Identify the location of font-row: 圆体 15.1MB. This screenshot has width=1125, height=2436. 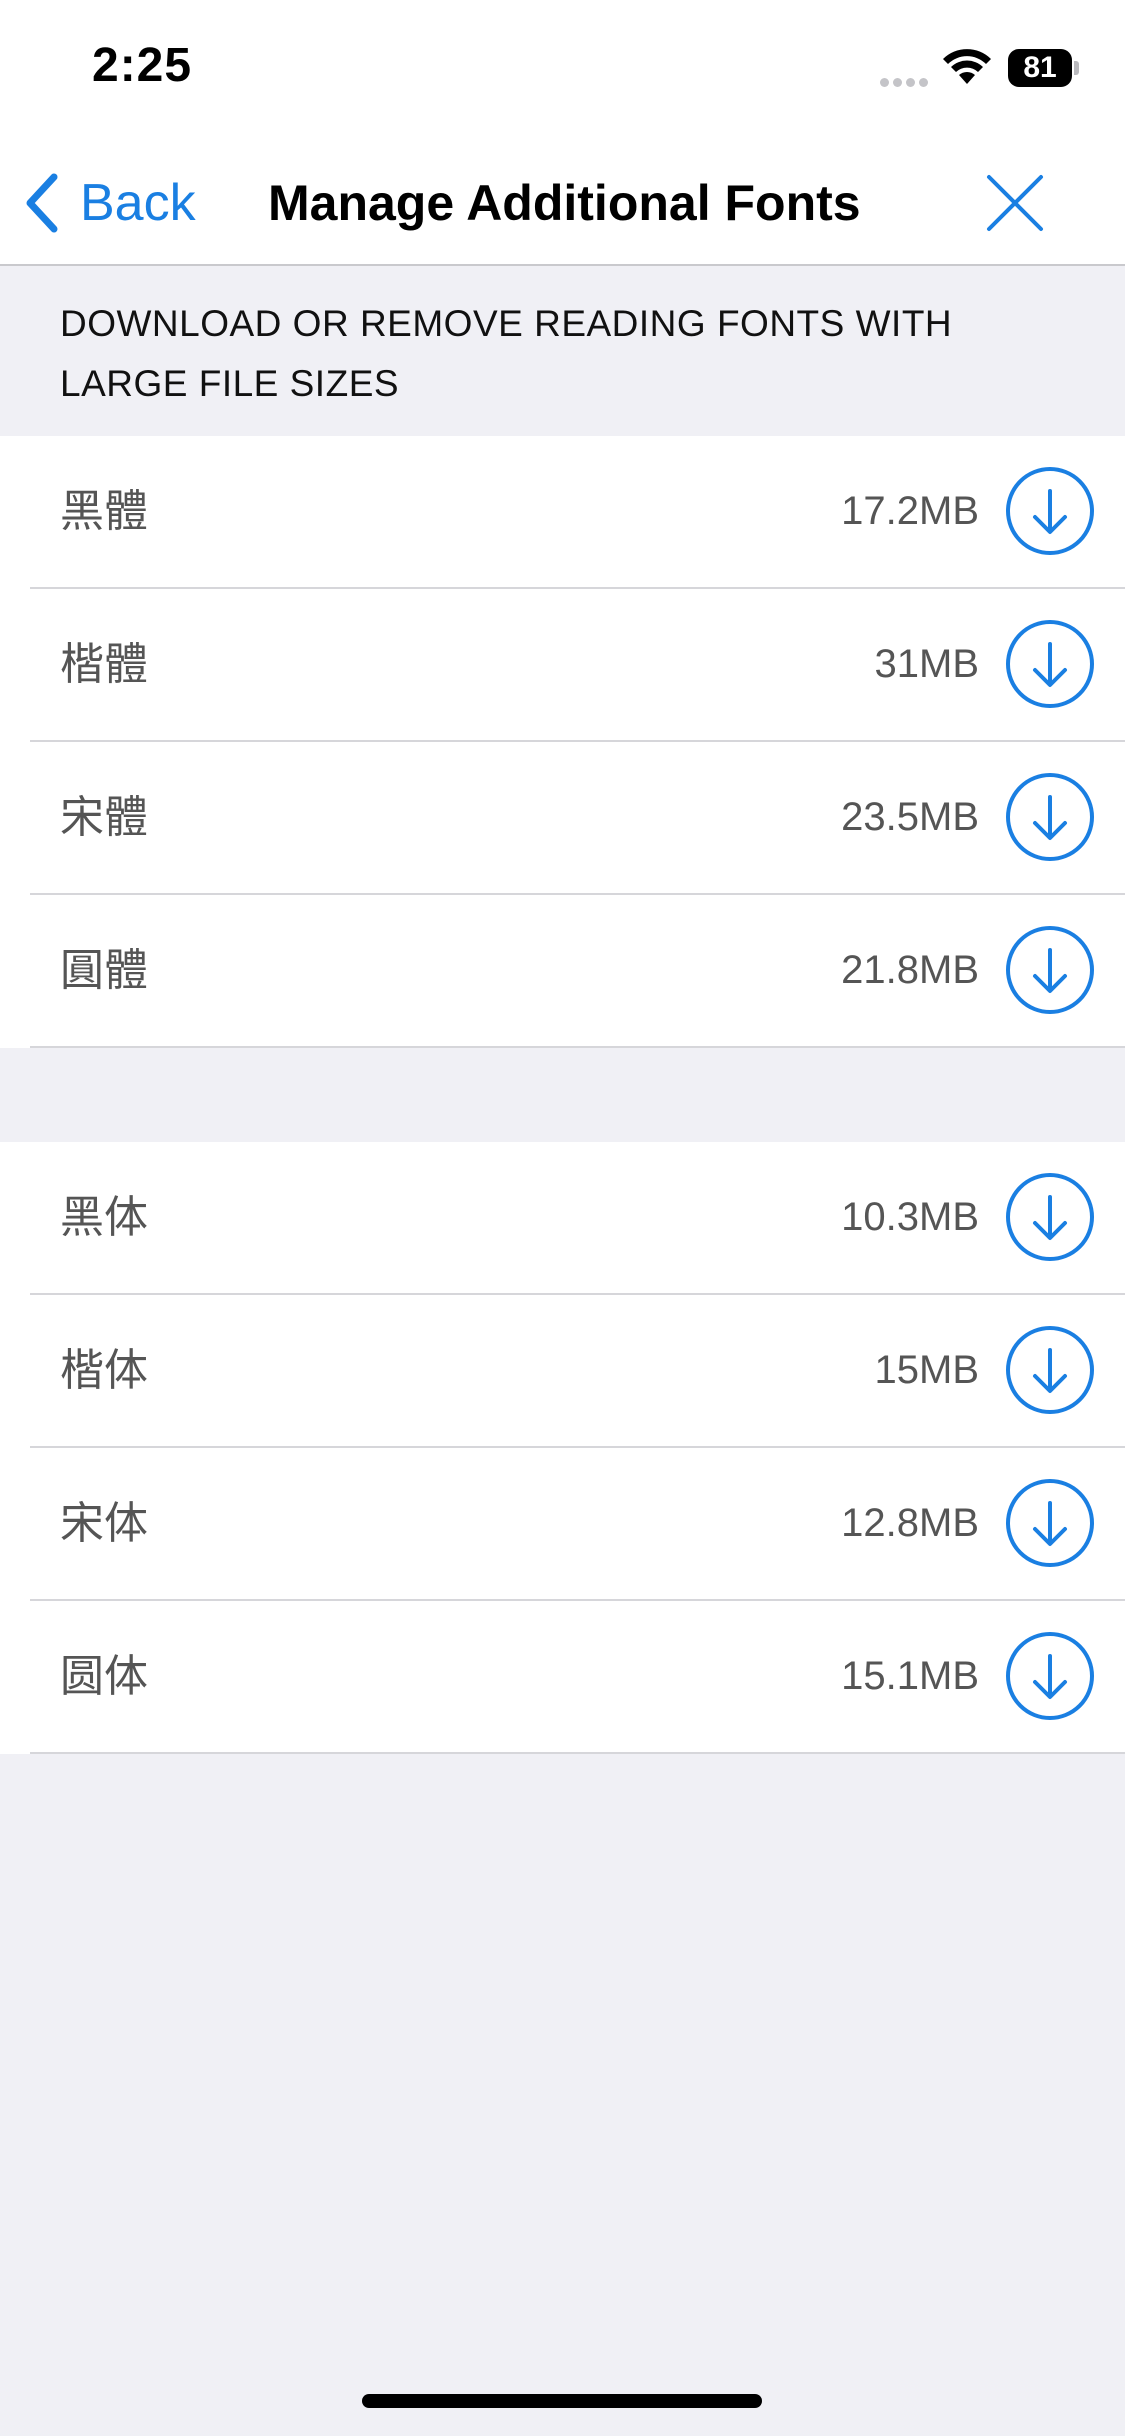
(577, 1677).